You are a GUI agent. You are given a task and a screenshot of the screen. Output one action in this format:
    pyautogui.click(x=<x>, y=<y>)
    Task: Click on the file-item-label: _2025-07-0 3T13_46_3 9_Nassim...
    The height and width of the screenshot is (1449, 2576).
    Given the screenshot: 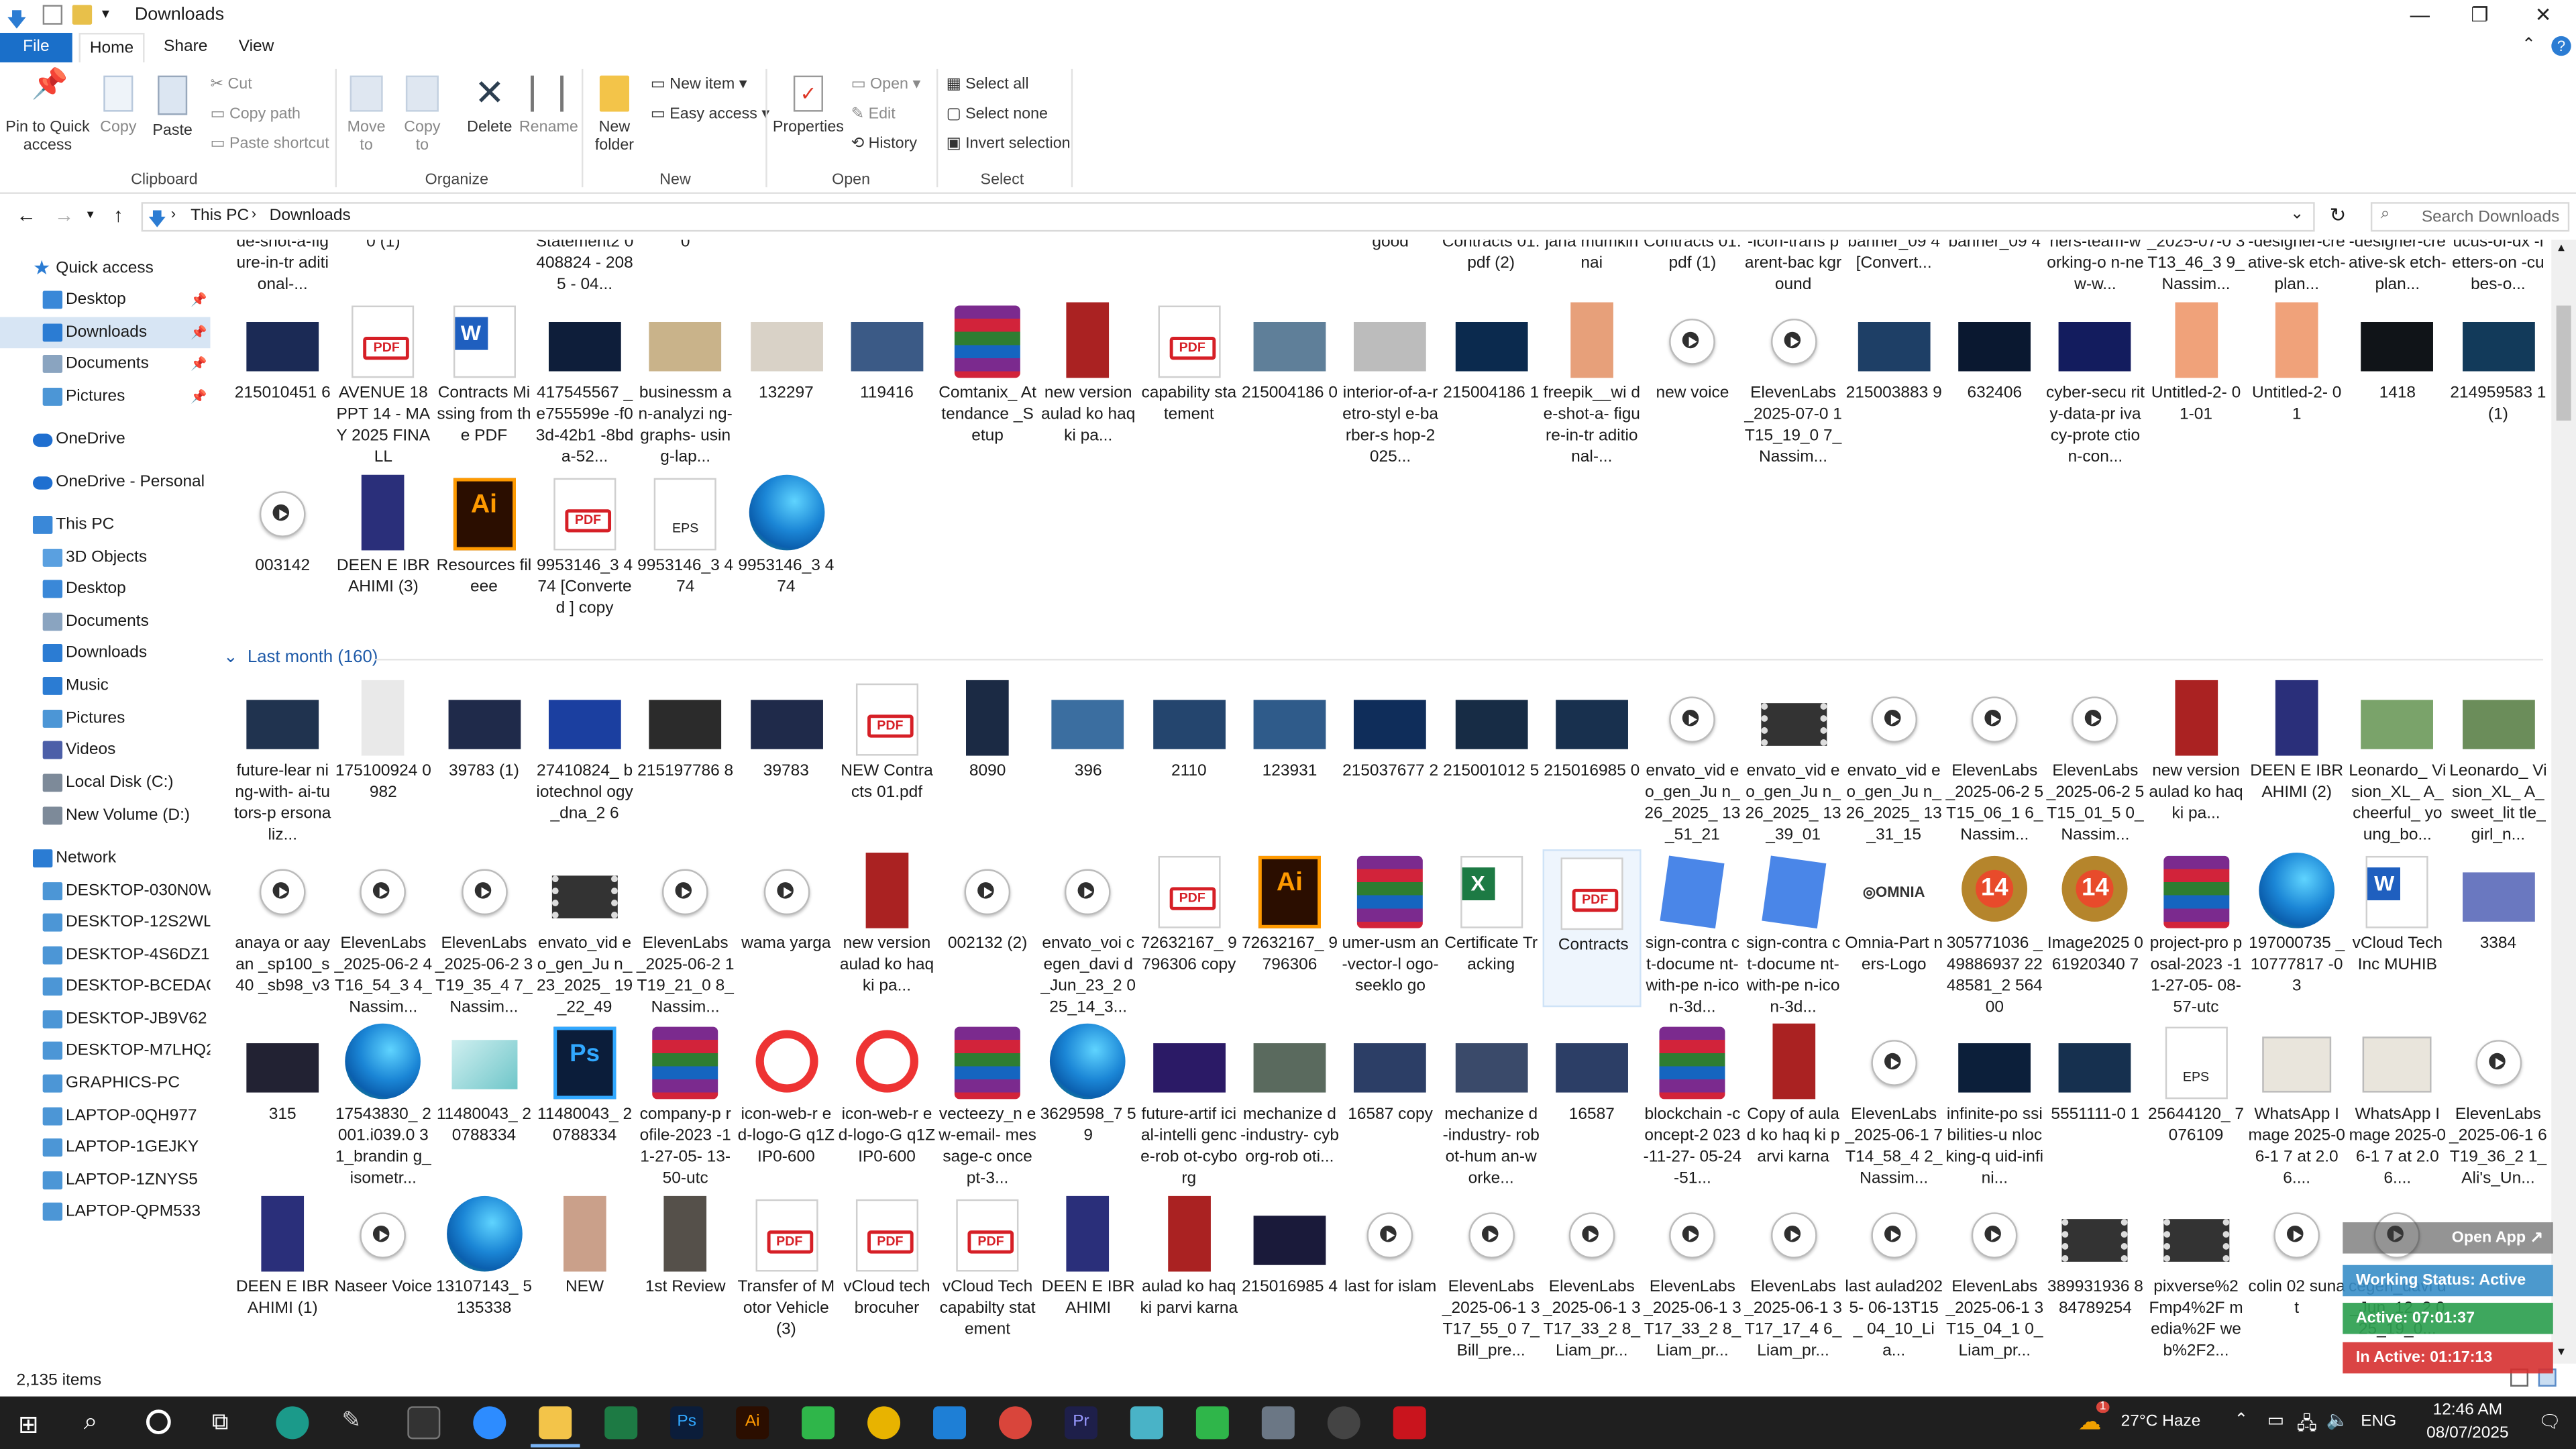 What is the action you would take?
    pyautogui.click(x=2196, y=268)
    